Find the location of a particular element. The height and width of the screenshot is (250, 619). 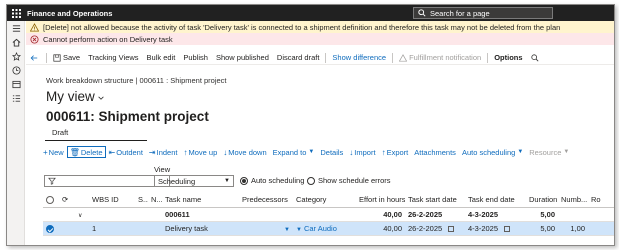

auto-scheduling-button: Auto scheduling ▼ is located at coordinates (492, 152).